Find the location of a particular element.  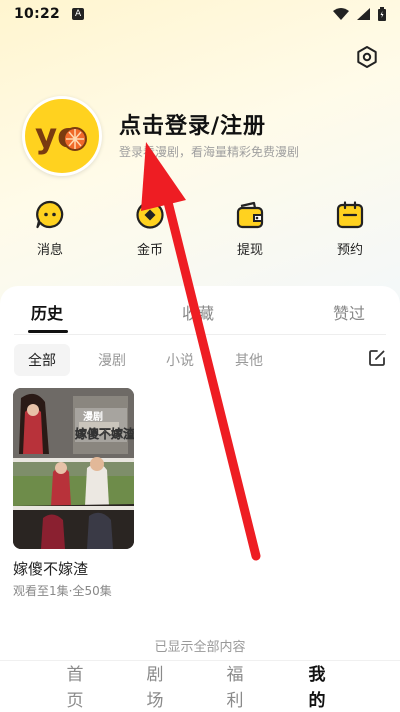

tab-favorites: 收藏 is located at coordinates (198, 312).